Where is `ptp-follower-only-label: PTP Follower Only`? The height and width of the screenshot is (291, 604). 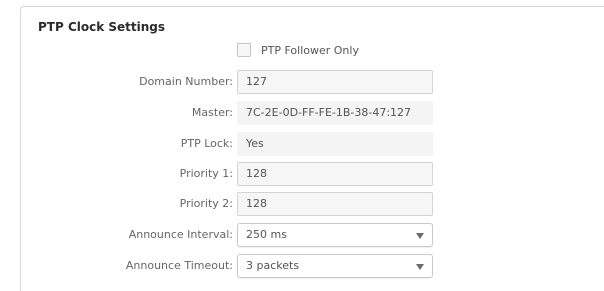
ptp-follower-only-label: PTP Follower Only is located at coordinates (310, 50).